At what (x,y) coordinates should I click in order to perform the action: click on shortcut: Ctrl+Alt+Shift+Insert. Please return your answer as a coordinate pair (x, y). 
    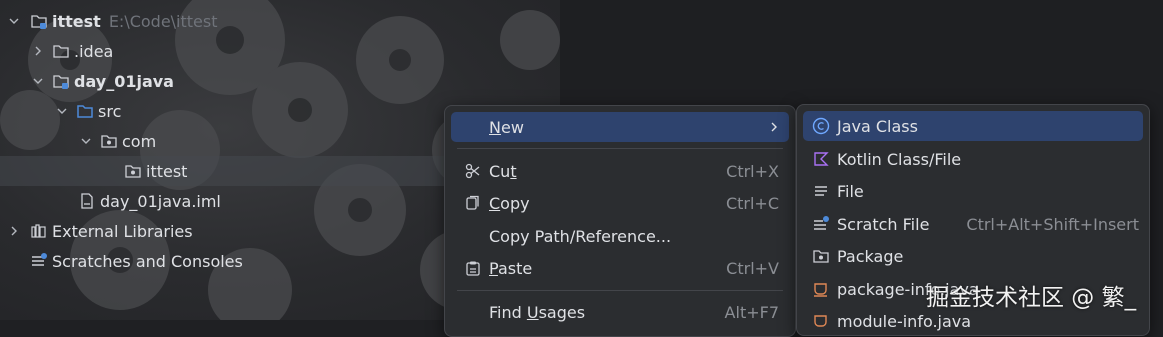
    Looking at the image, I should click on (1052, 224).